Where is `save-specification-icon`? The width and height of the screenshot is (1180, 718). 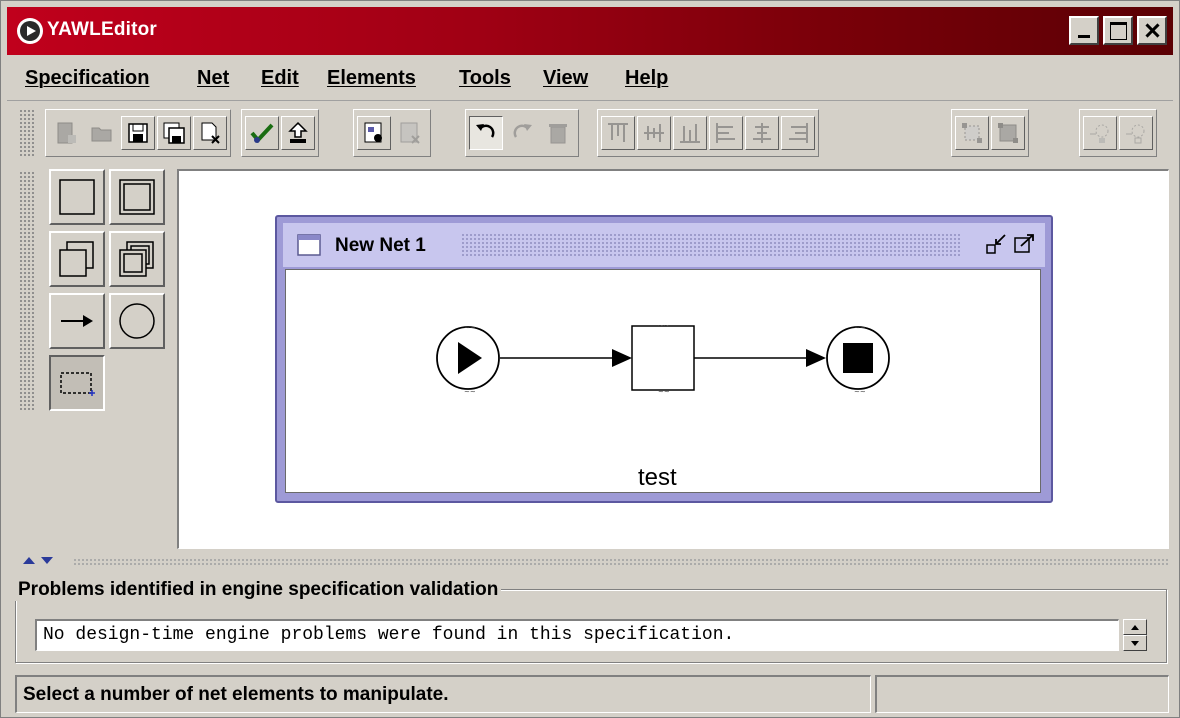
save-specification-icon is located at coordinates (138, 133).